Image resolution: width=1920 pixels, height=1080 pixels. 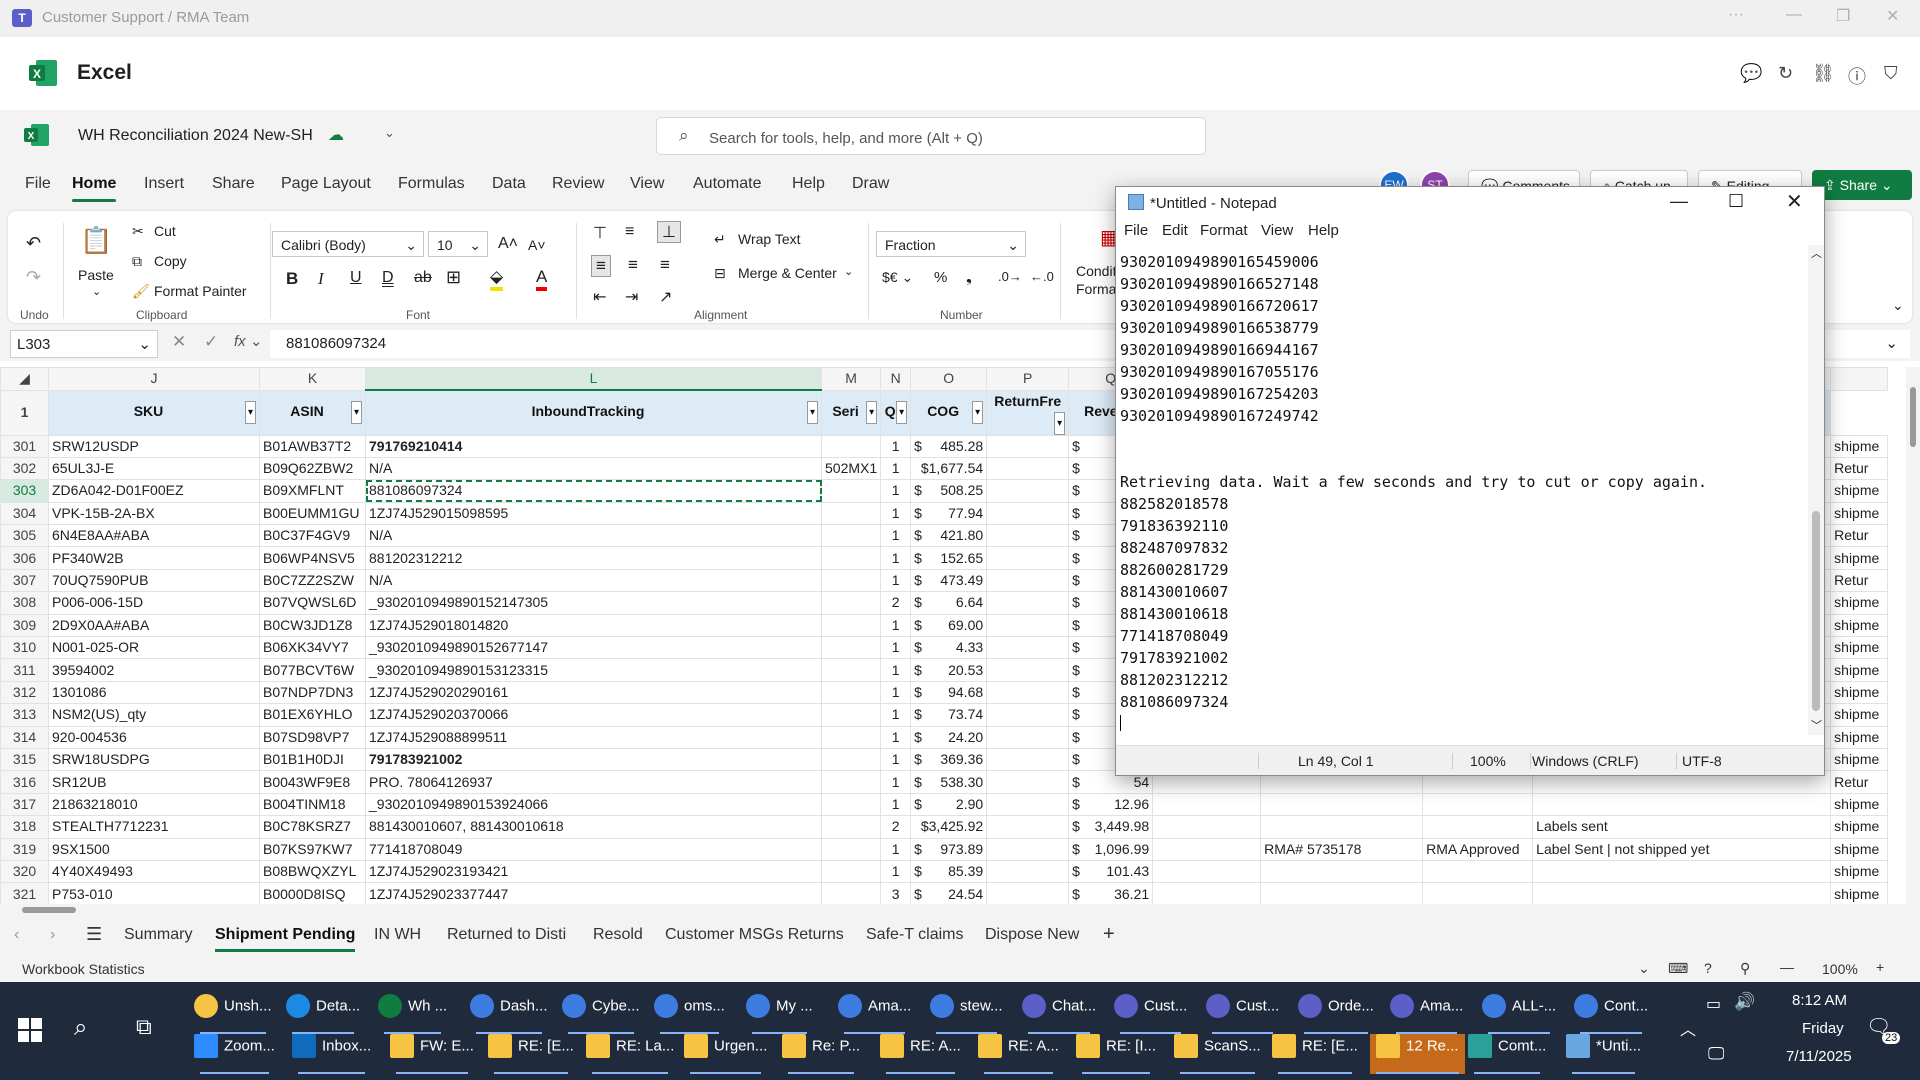 I want to click on row-number: 312, so click(x=24, y=692).